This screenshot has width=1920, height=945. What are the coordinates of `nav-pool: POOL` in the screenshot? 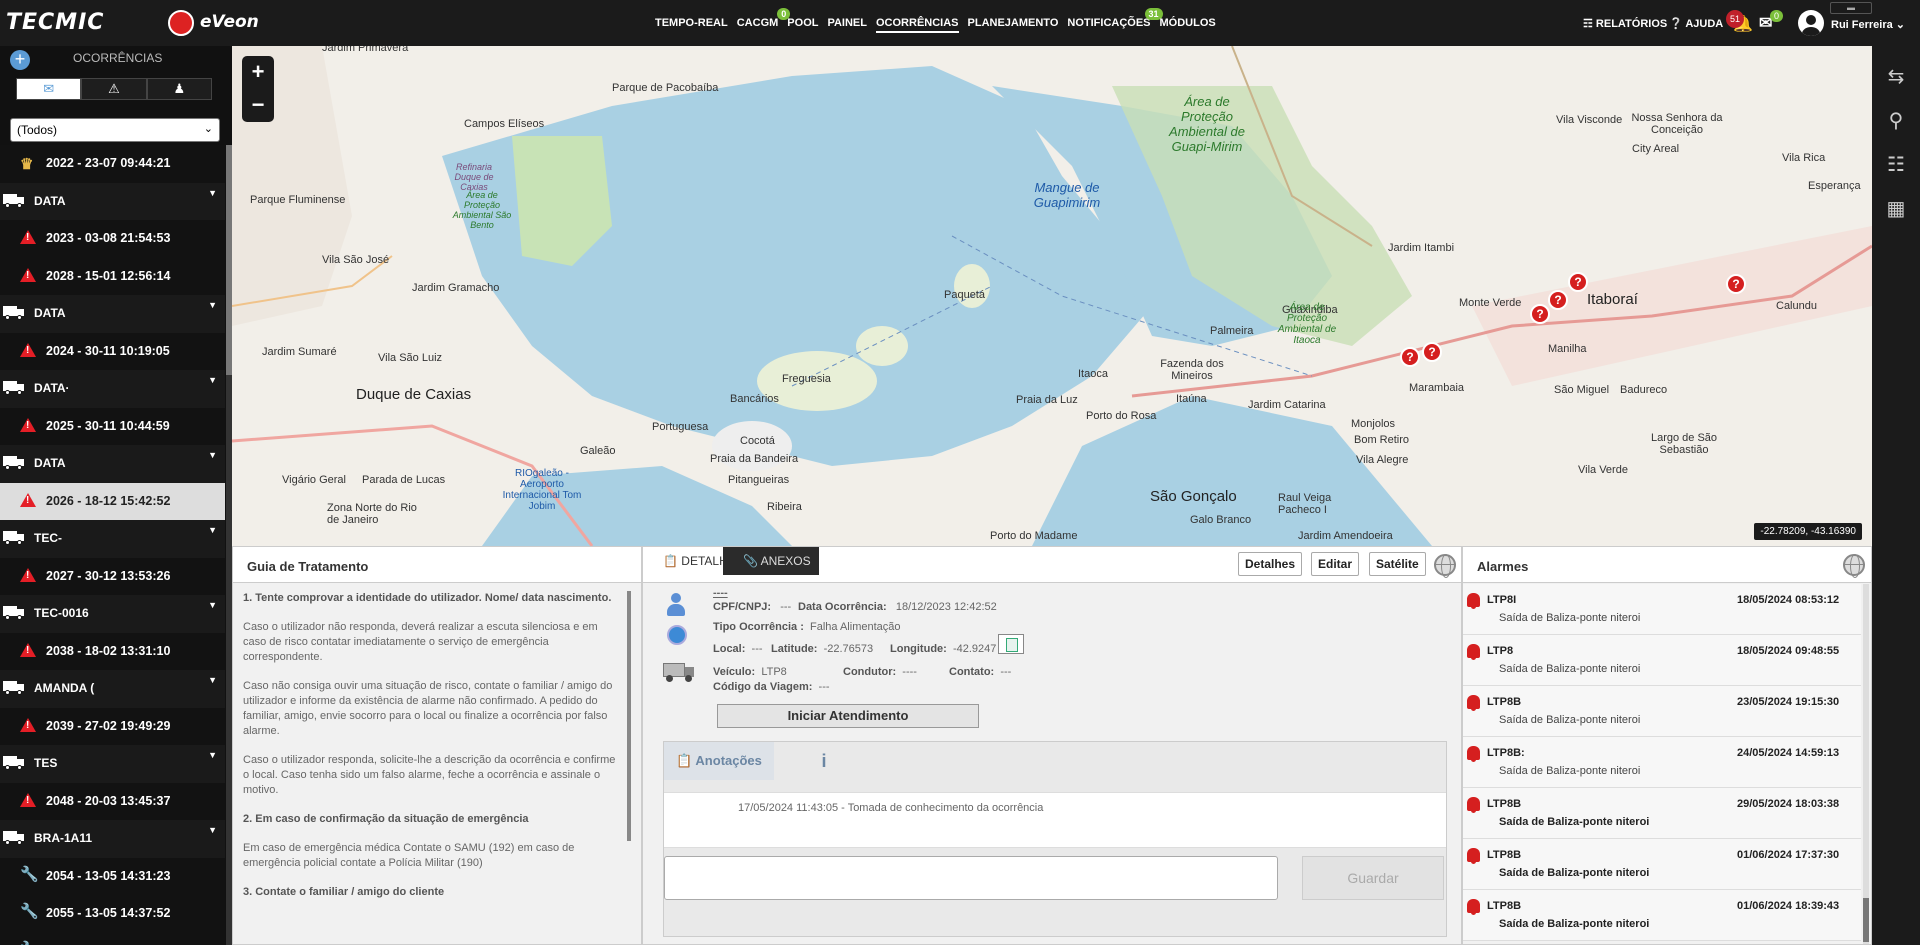 It's located at (802, 25).